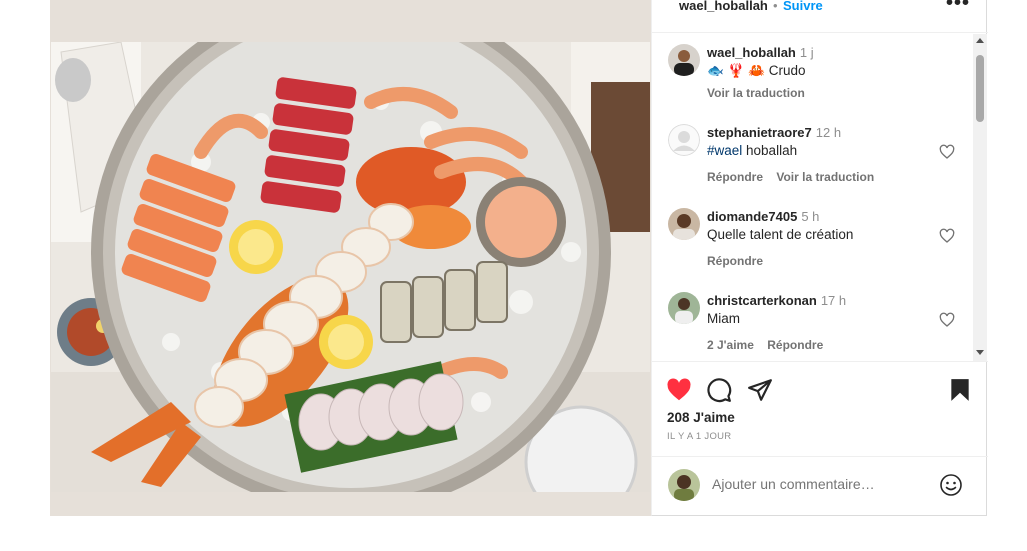 The width and height of the screenshot is (1027, 551). What do you see at coordinates (980, 88) in the screenshot?
I see `scroll-thumb` at bounding box center [980, 88].